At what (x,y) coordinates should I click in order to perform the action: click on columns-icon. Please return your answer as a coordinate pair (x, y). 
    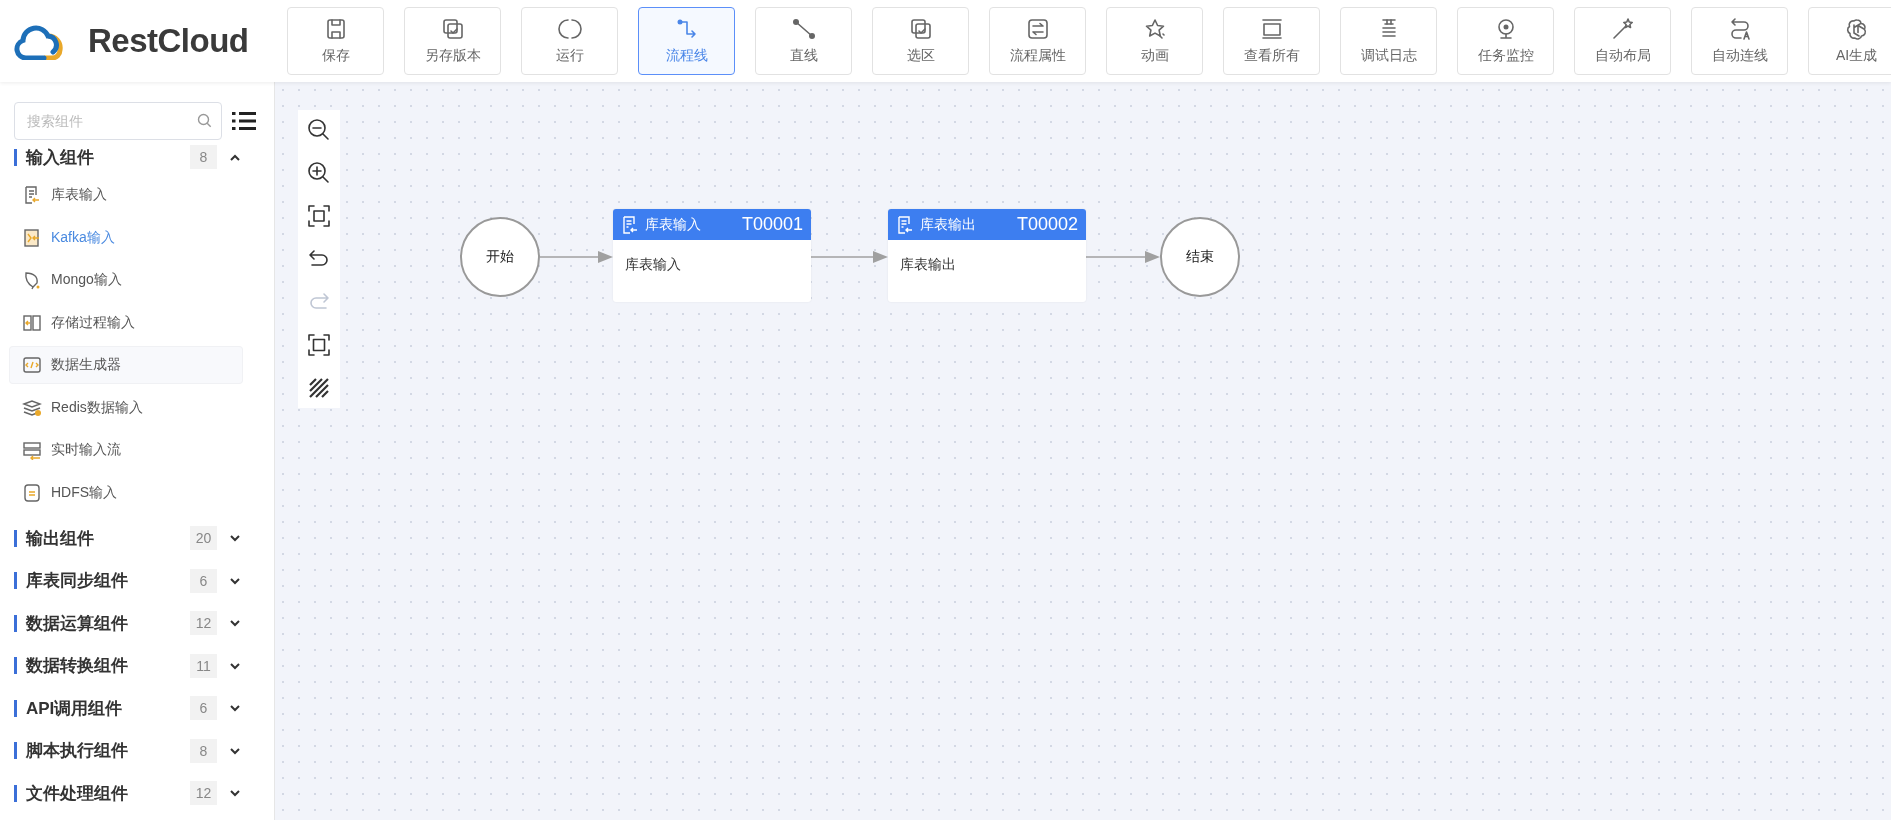
    Looking at the image, I should click on (32, 322).